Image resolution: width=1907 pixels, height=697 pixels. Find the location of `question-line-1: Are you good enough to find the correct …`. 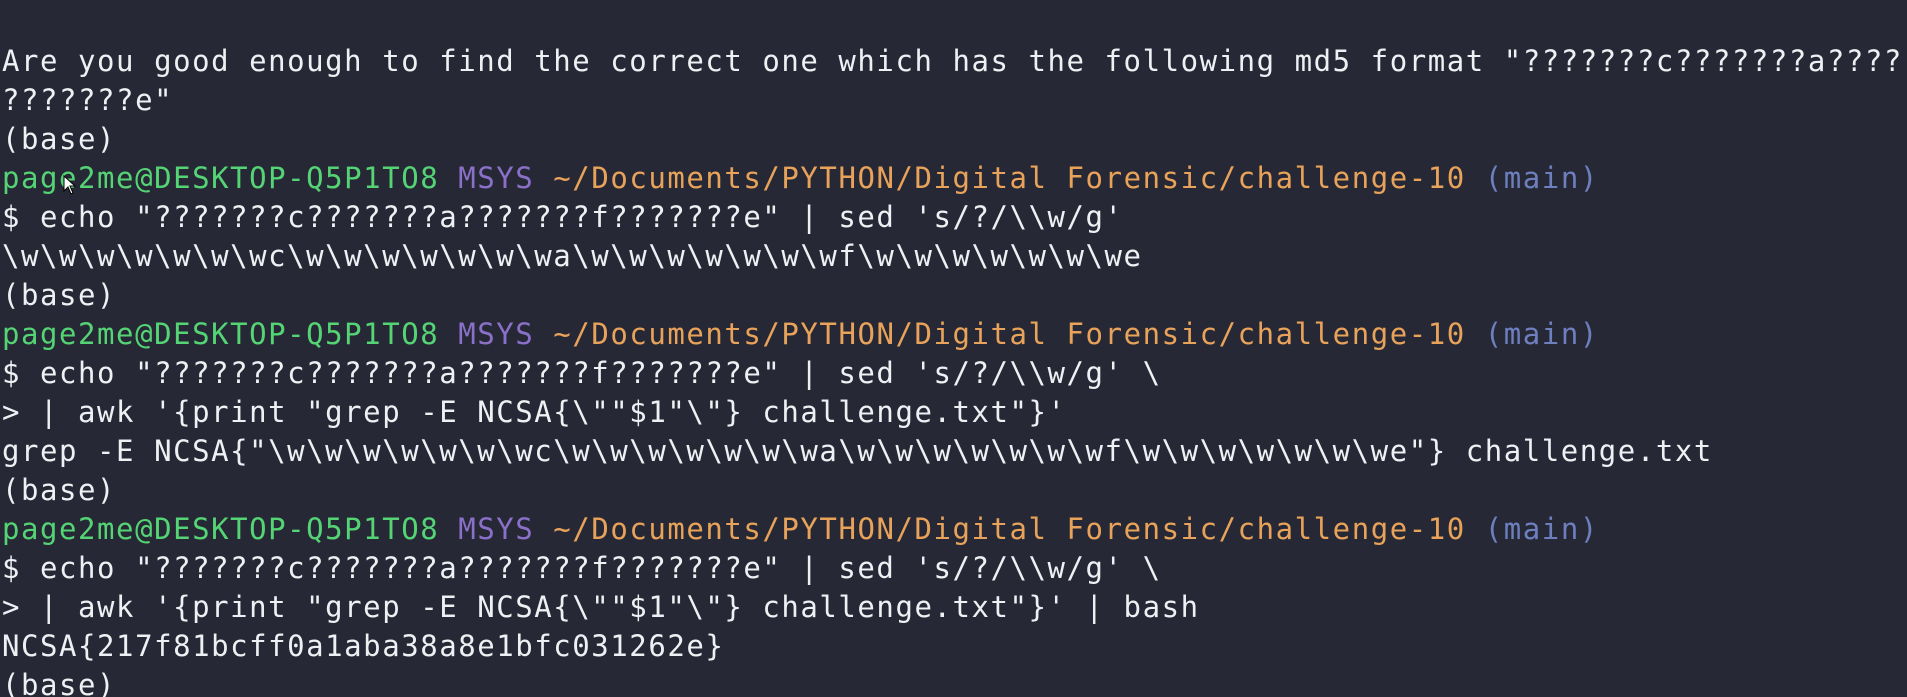

question-line-1: Are you good enough to find the correct … is located at coordinates (953, 61).